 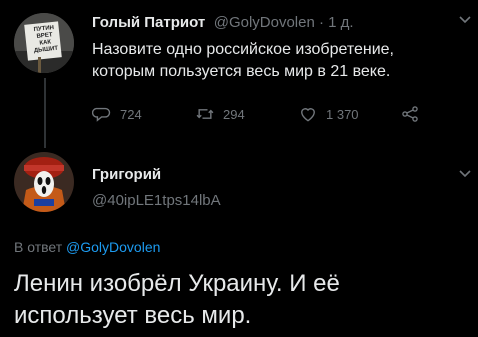 What do you see at coordinates (234, 114) in the screenshot?
I see `retweet-count: 294` at bounding box center [234, 114].